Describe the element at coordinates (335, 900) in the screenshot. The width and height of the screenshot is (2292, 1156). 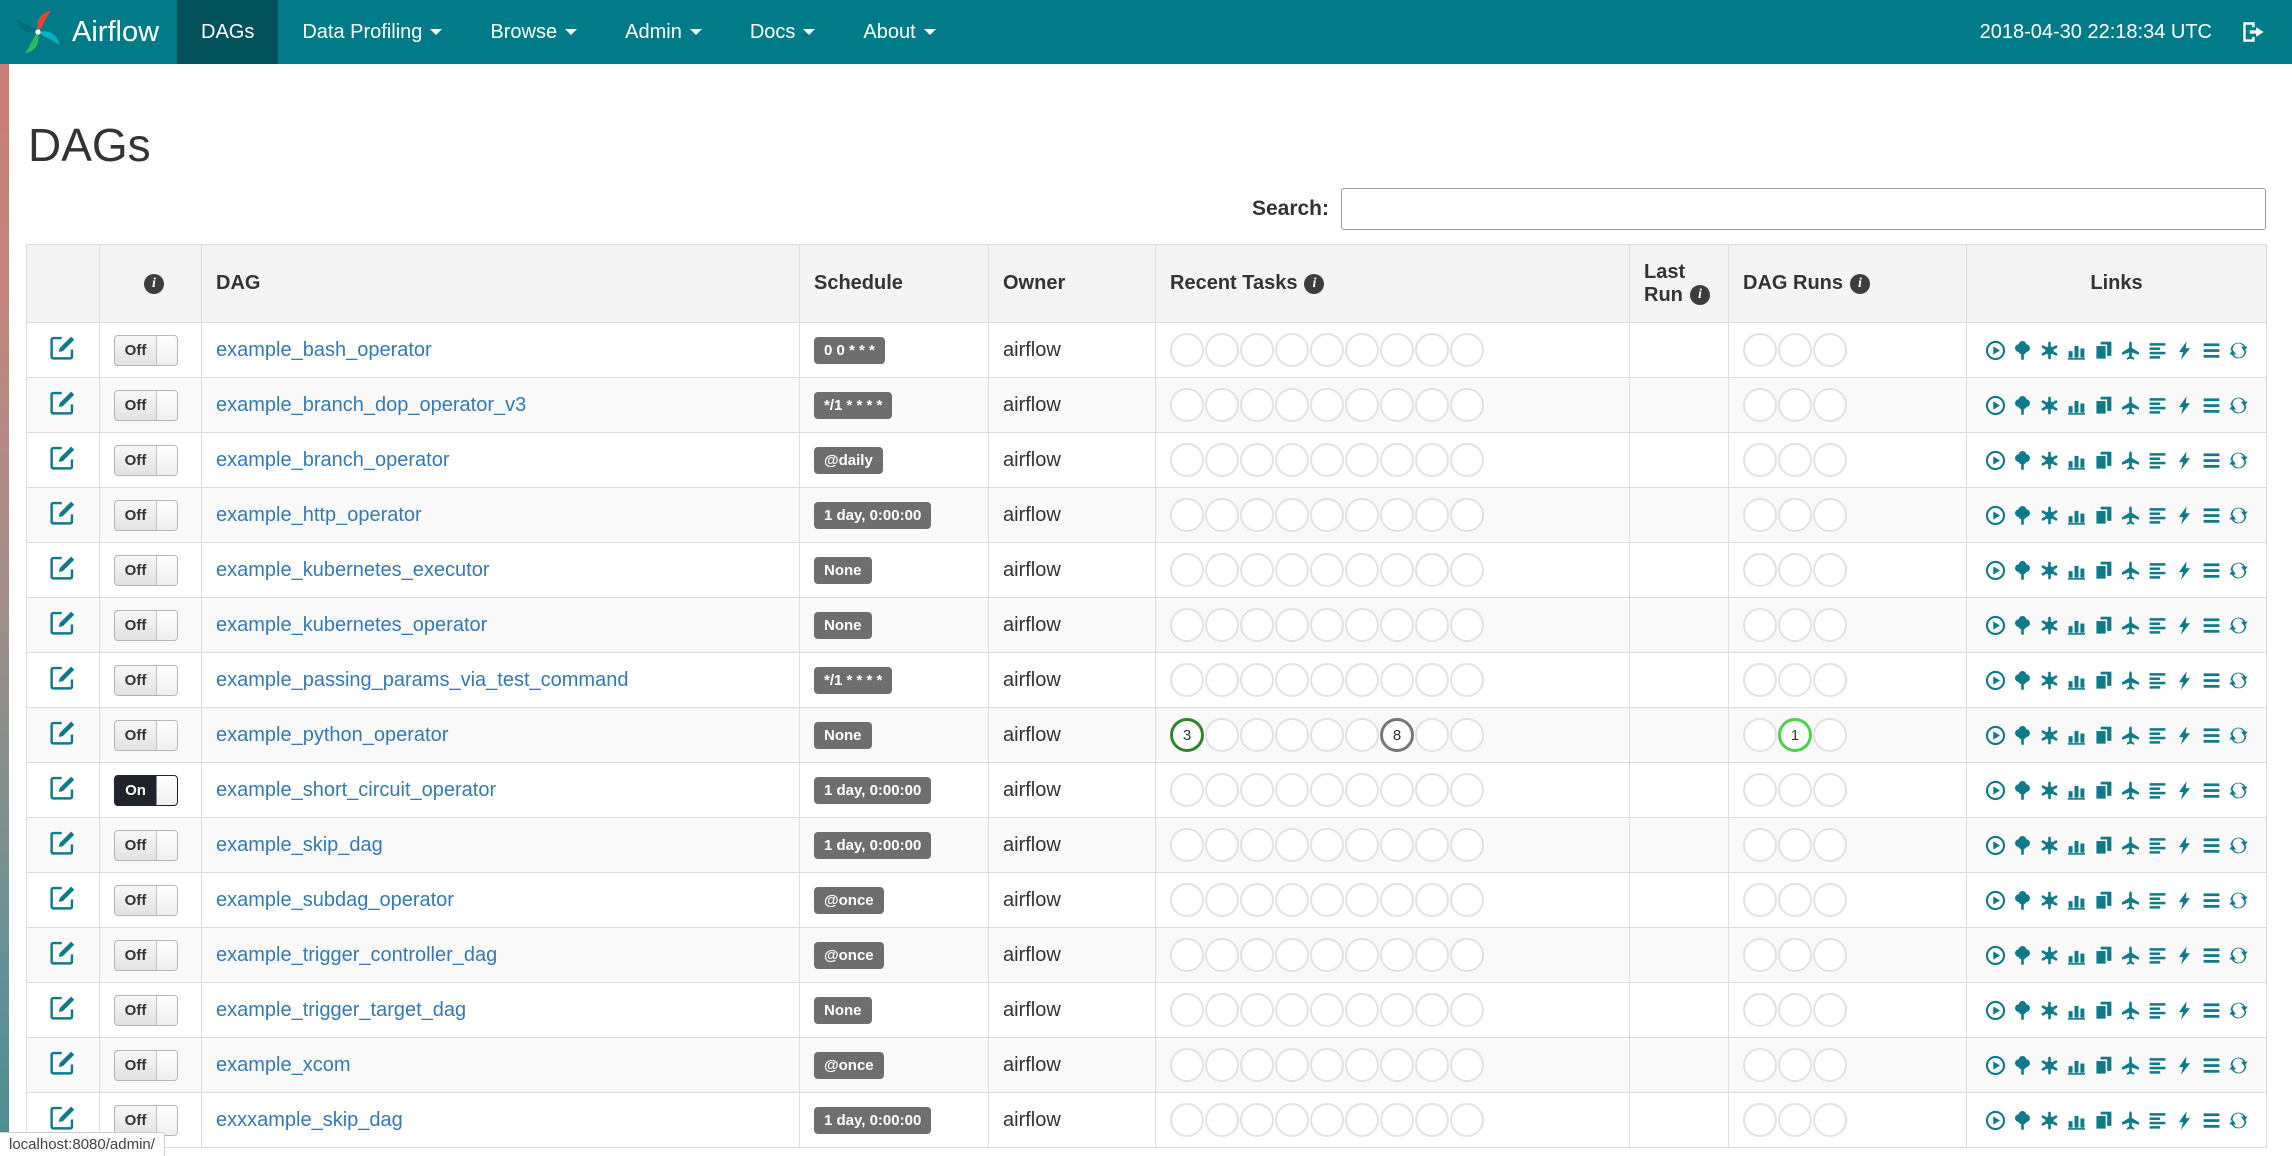
I see `dag-link: example_subdag_operator` at that location.